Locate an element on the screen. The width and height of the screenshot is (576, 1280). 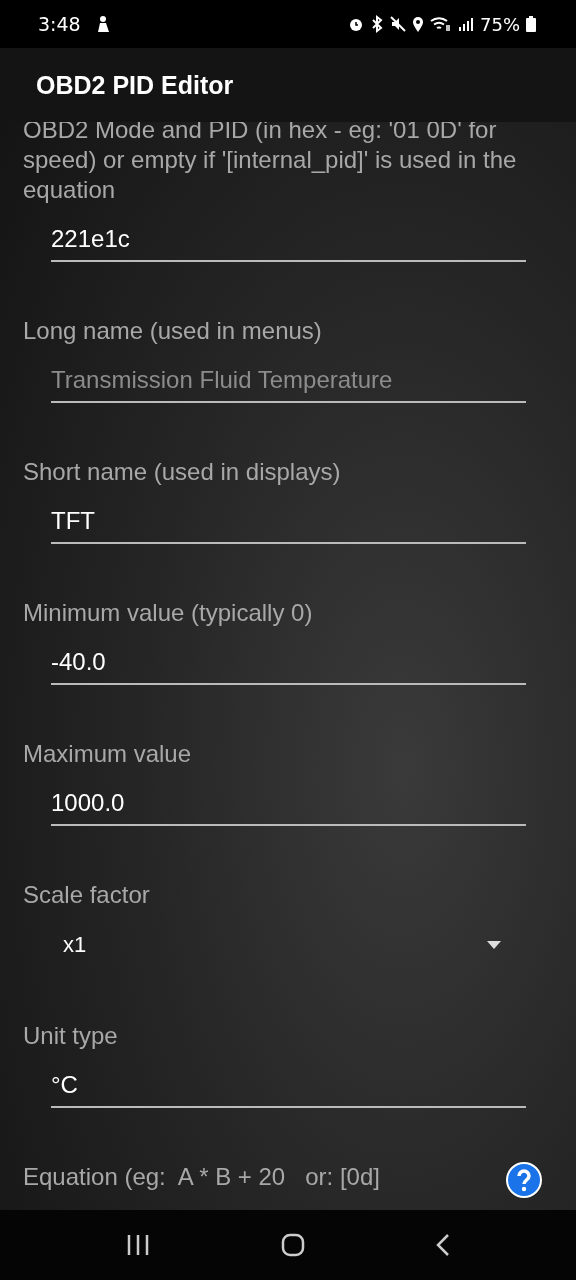
help-icon is located at coordinates (524, 1180).